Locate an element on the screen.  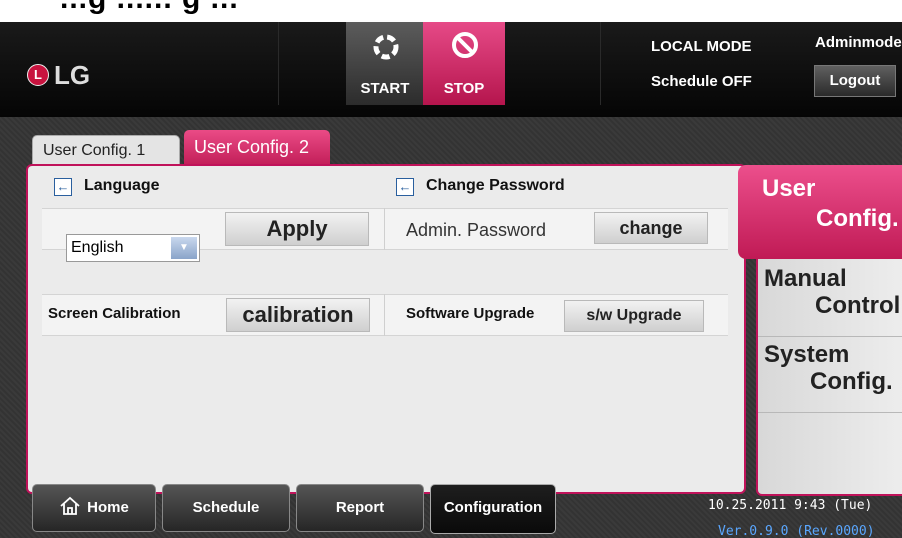
language-select: English ▼ is located at coordinates (133, 248).